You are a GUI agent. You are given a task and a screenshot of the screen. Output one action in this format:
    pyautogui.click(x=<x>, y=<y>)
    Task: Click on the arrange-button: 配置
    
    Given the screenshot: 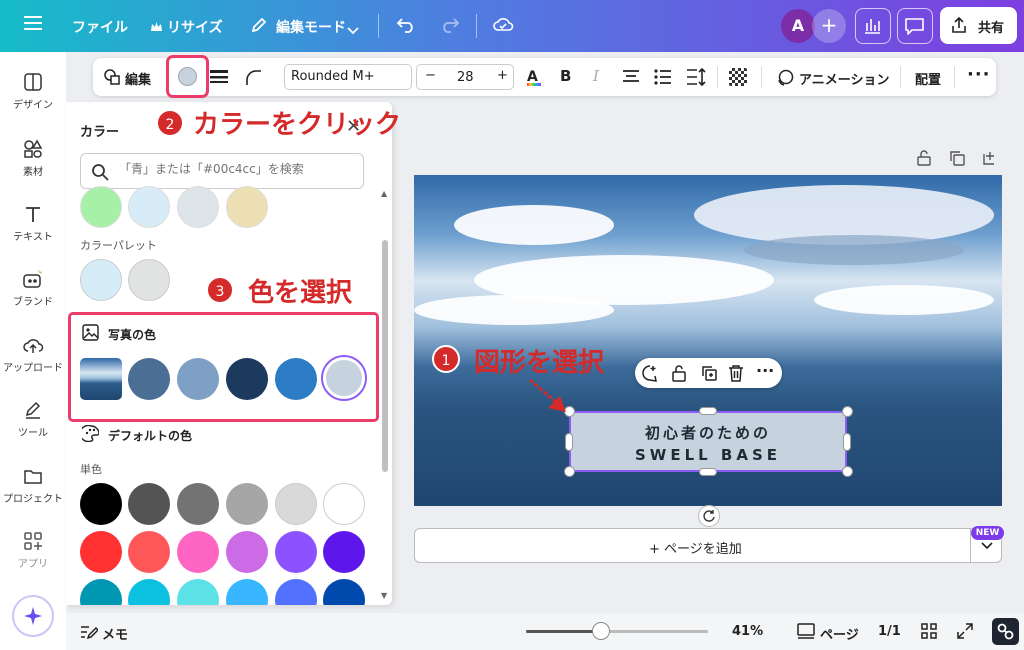 What is the action you would take?
    pyautogui.click(x=928, y=78)
    